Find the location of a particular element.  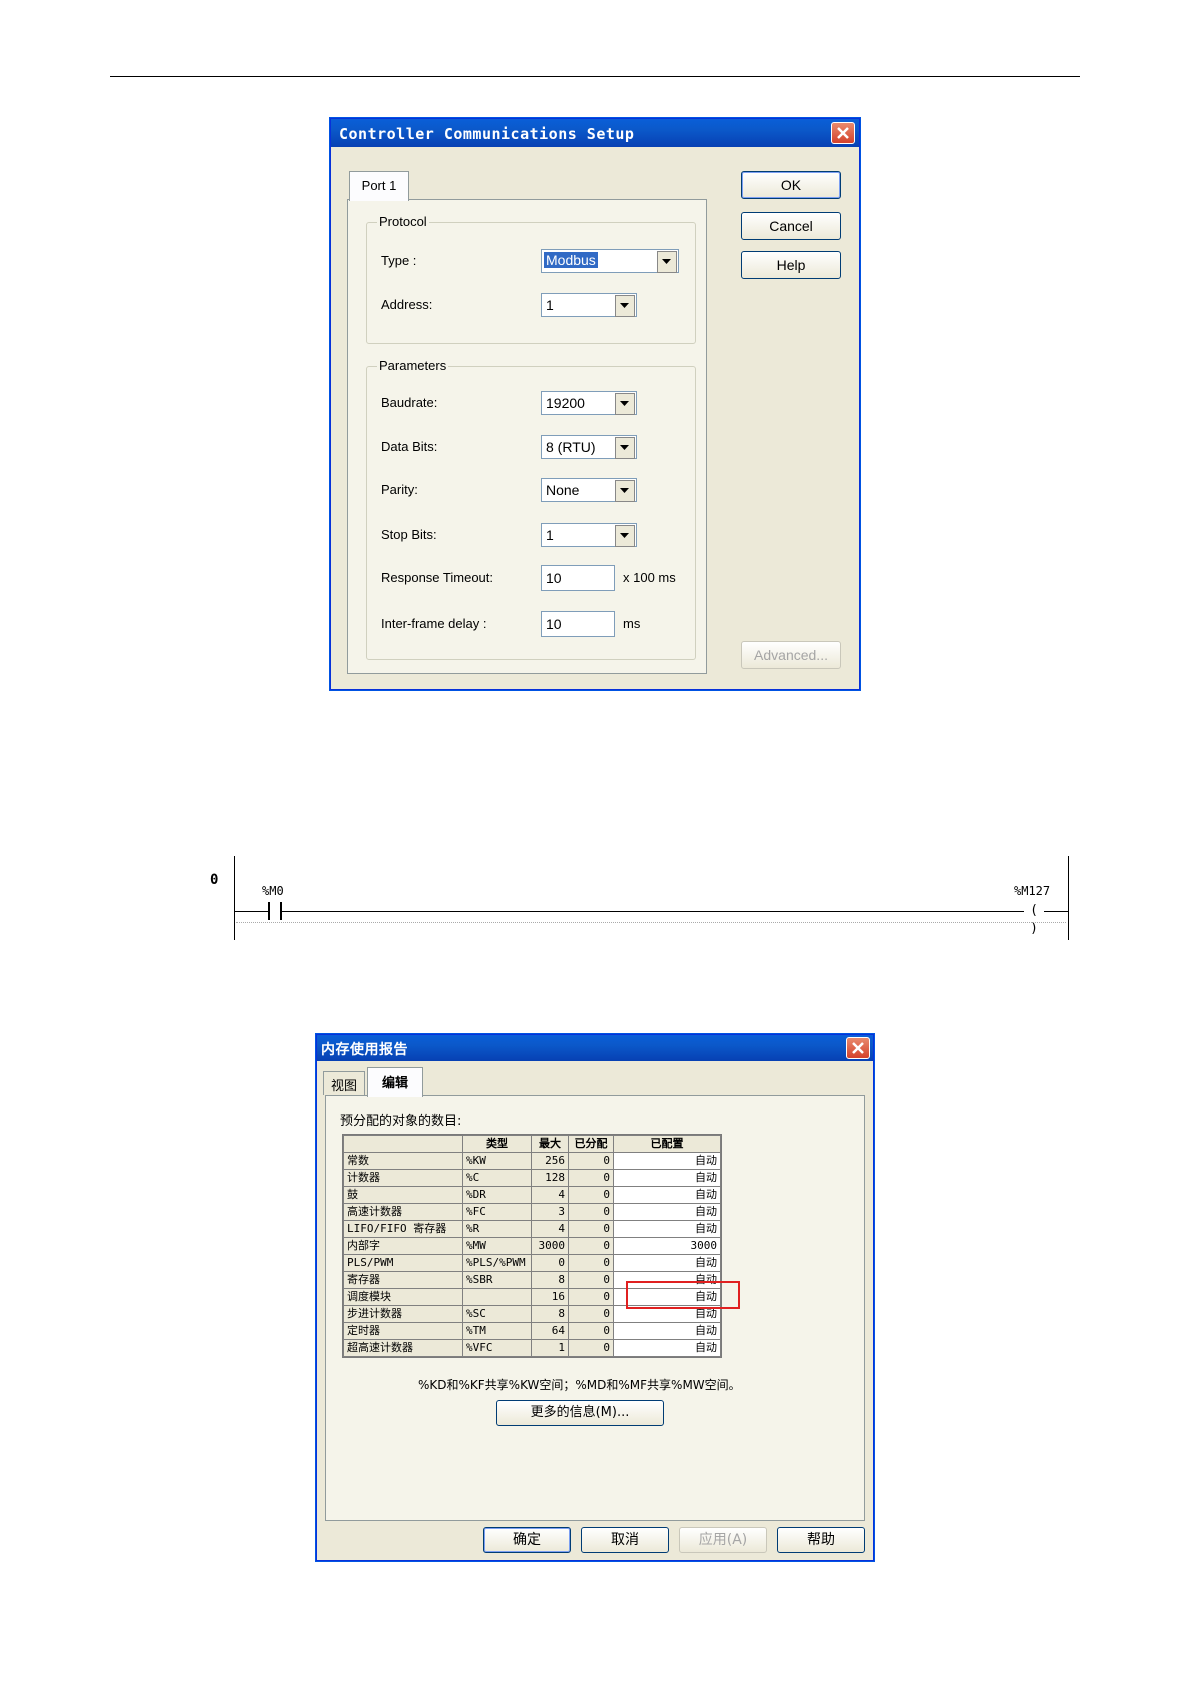

help-button: 帮助 is located at coordinates (821, 1540).